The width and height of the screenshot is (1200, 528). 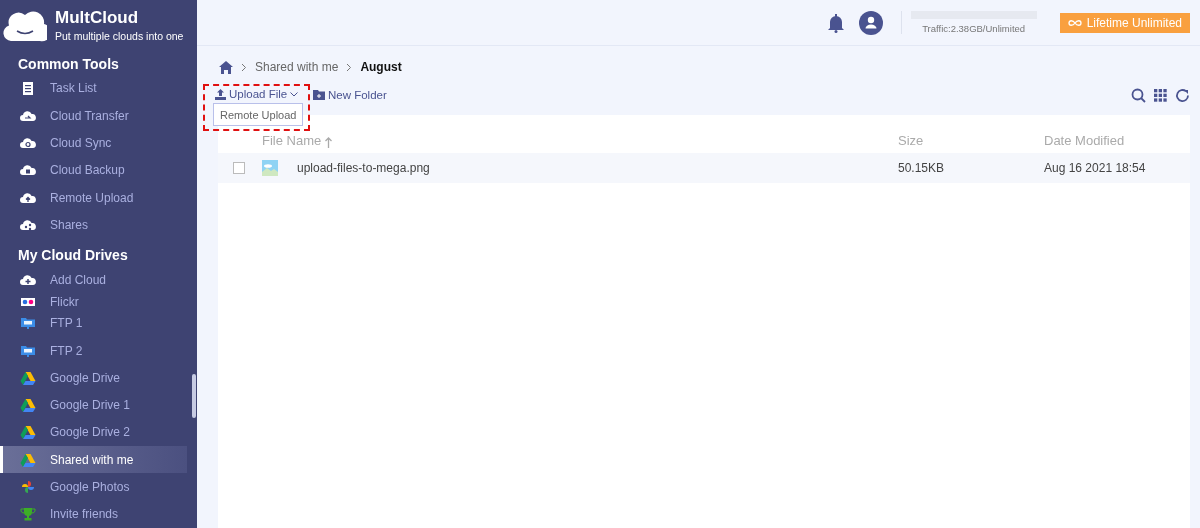 What do you see at coordinates (93, 115) in the screenshot?
I see `sidebar-item: Cloud Transfer` at bounding box center [93, 115].